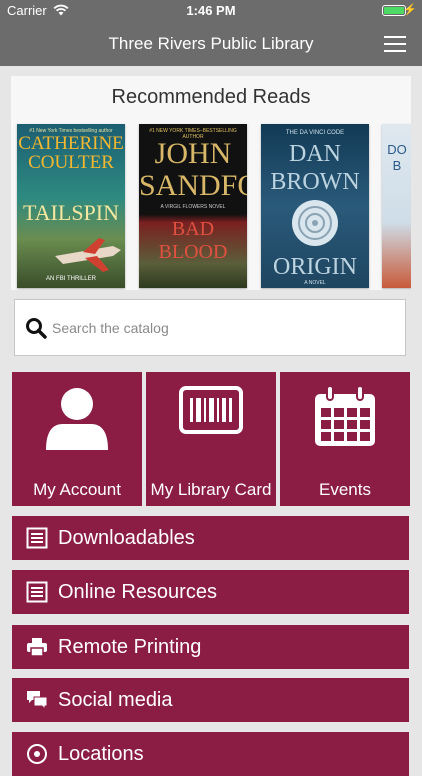 The width and height of the screenshot is (422, 776). I want to click on book-author: CATHERINE COULTER, so click(71, 153).